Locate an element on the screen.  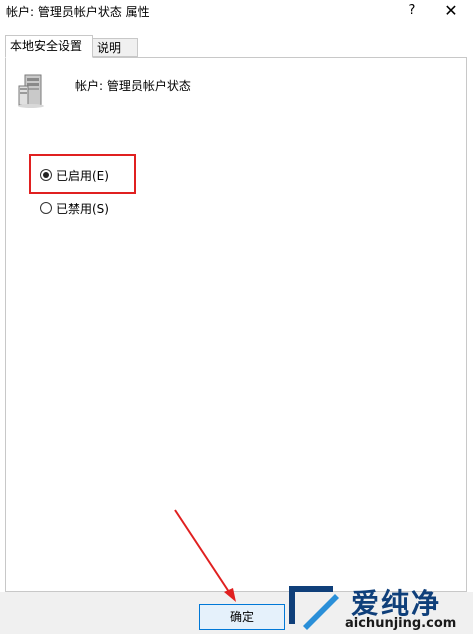
policy-name: 帐户: 管理员帐户状态 is located at coordinates (133, 86).